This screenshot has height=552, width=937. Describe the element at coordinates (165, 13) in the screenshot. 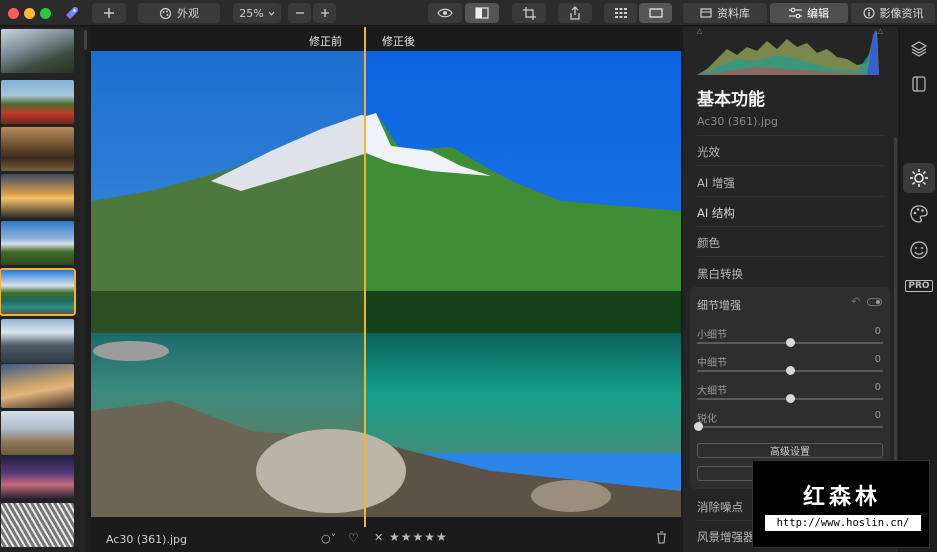

I see `appearance-icon` at that location.